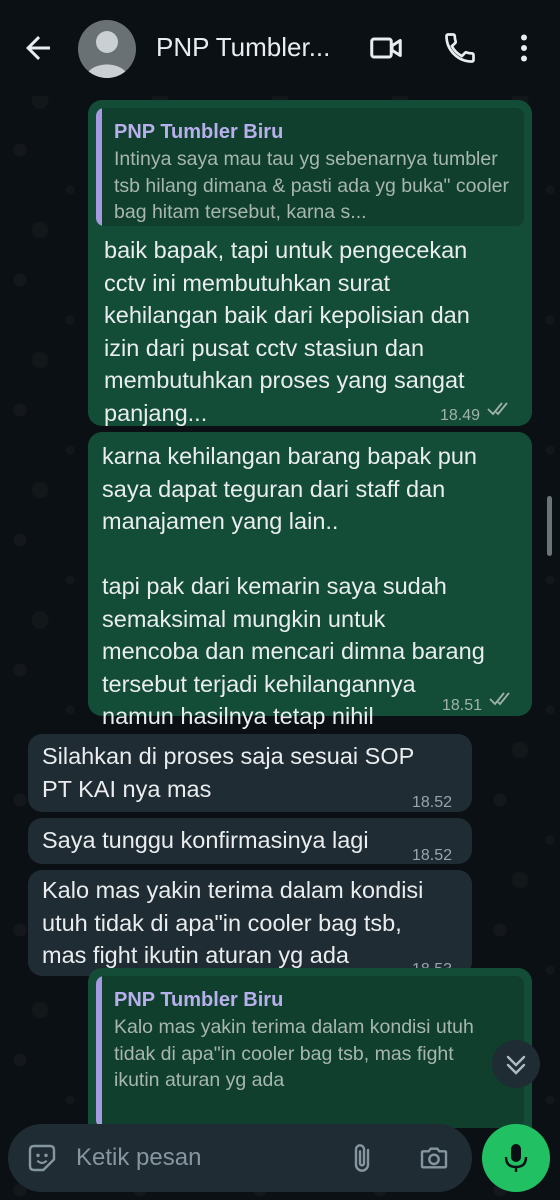 This screenshot has width=560, height=1200. I want to click on mic-icon, so click(516, 1158).